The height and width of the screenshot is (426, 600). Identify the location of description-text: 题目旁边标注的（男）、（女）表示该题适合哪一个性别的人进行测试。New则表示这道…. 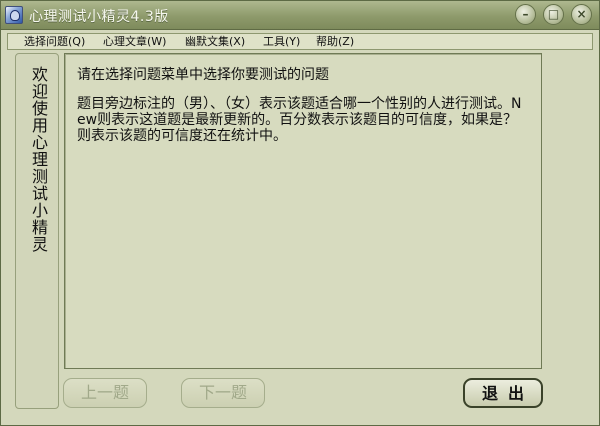
(299, 120).